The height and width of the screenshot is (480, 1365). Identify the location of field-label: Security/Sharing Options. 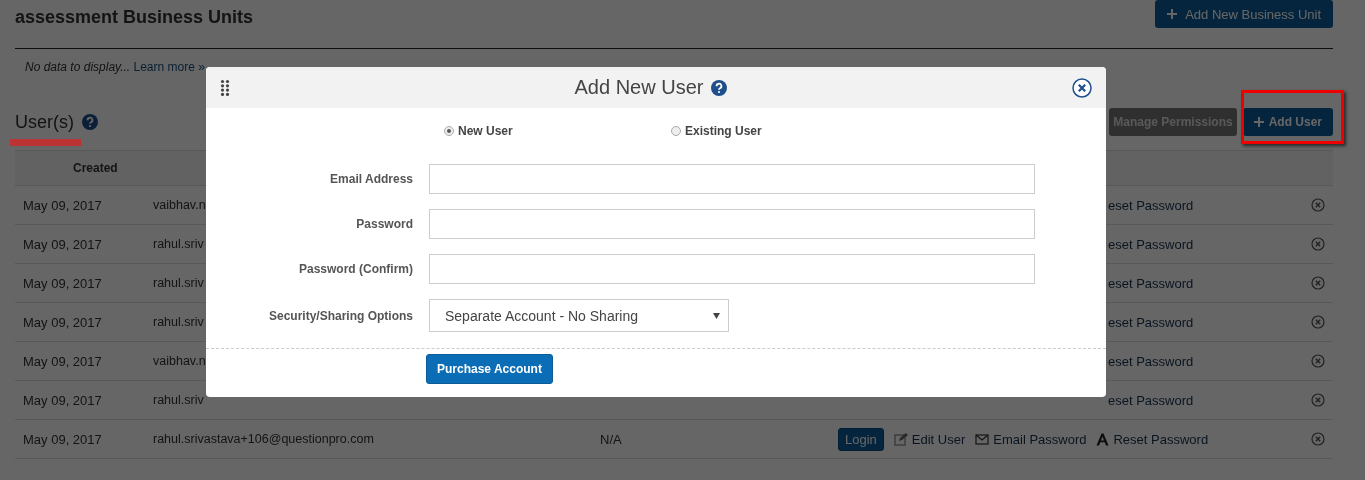
(340, 315).